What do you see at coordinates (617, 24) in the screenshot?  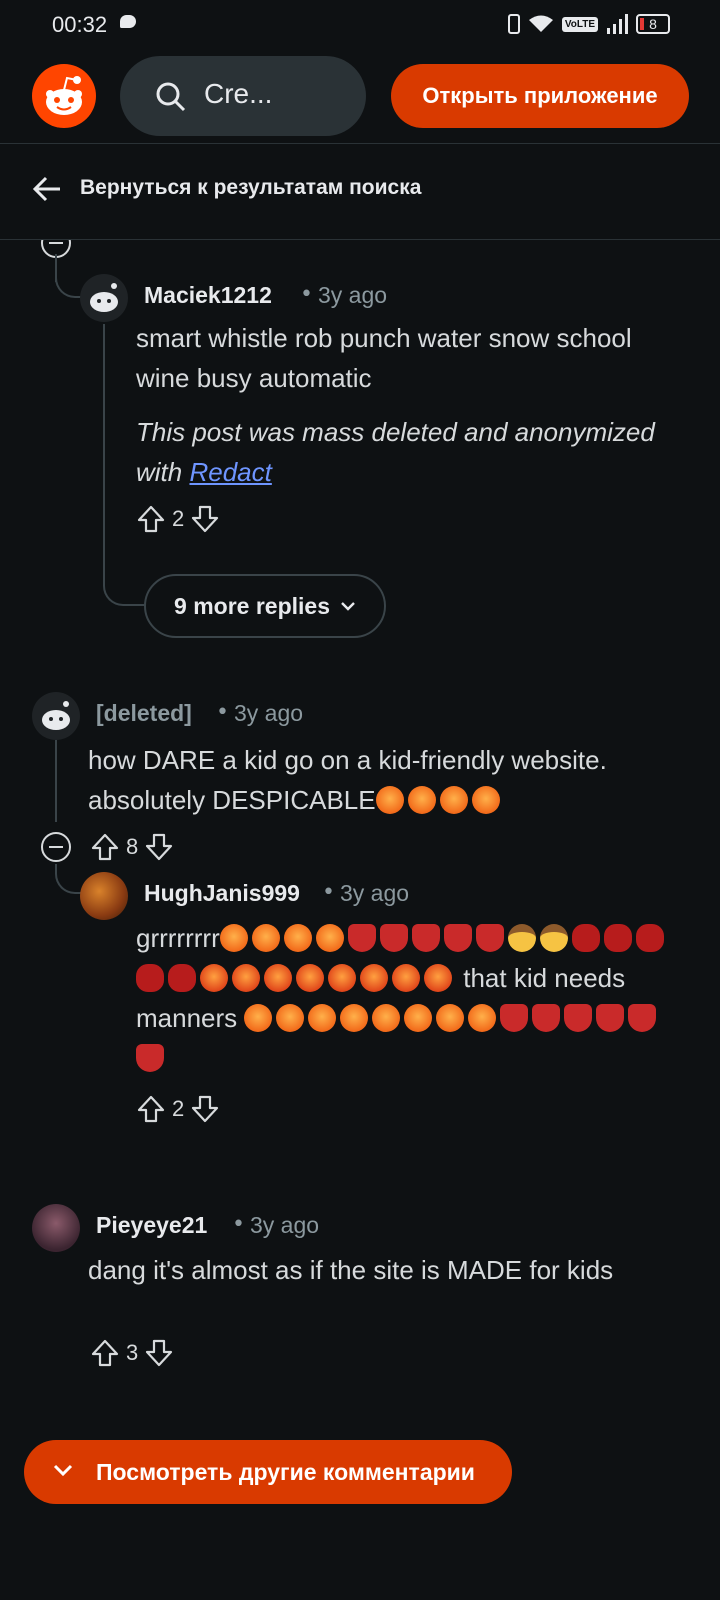 I see `signal-icon` at bounding box center [617, 24].